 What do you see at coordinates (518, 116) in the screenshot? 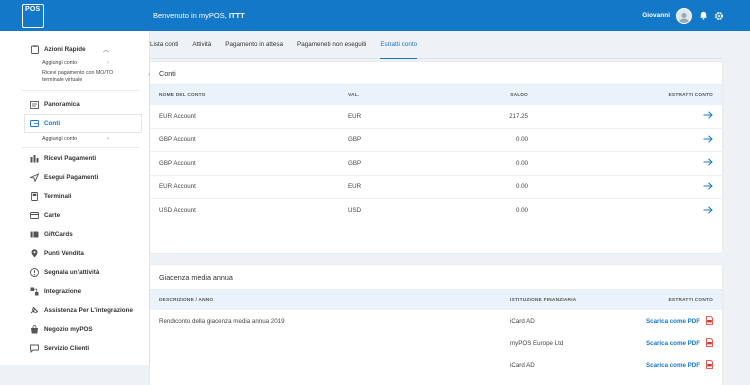
I see `balance-cell: 217.25` at bounding box center [518, 116].